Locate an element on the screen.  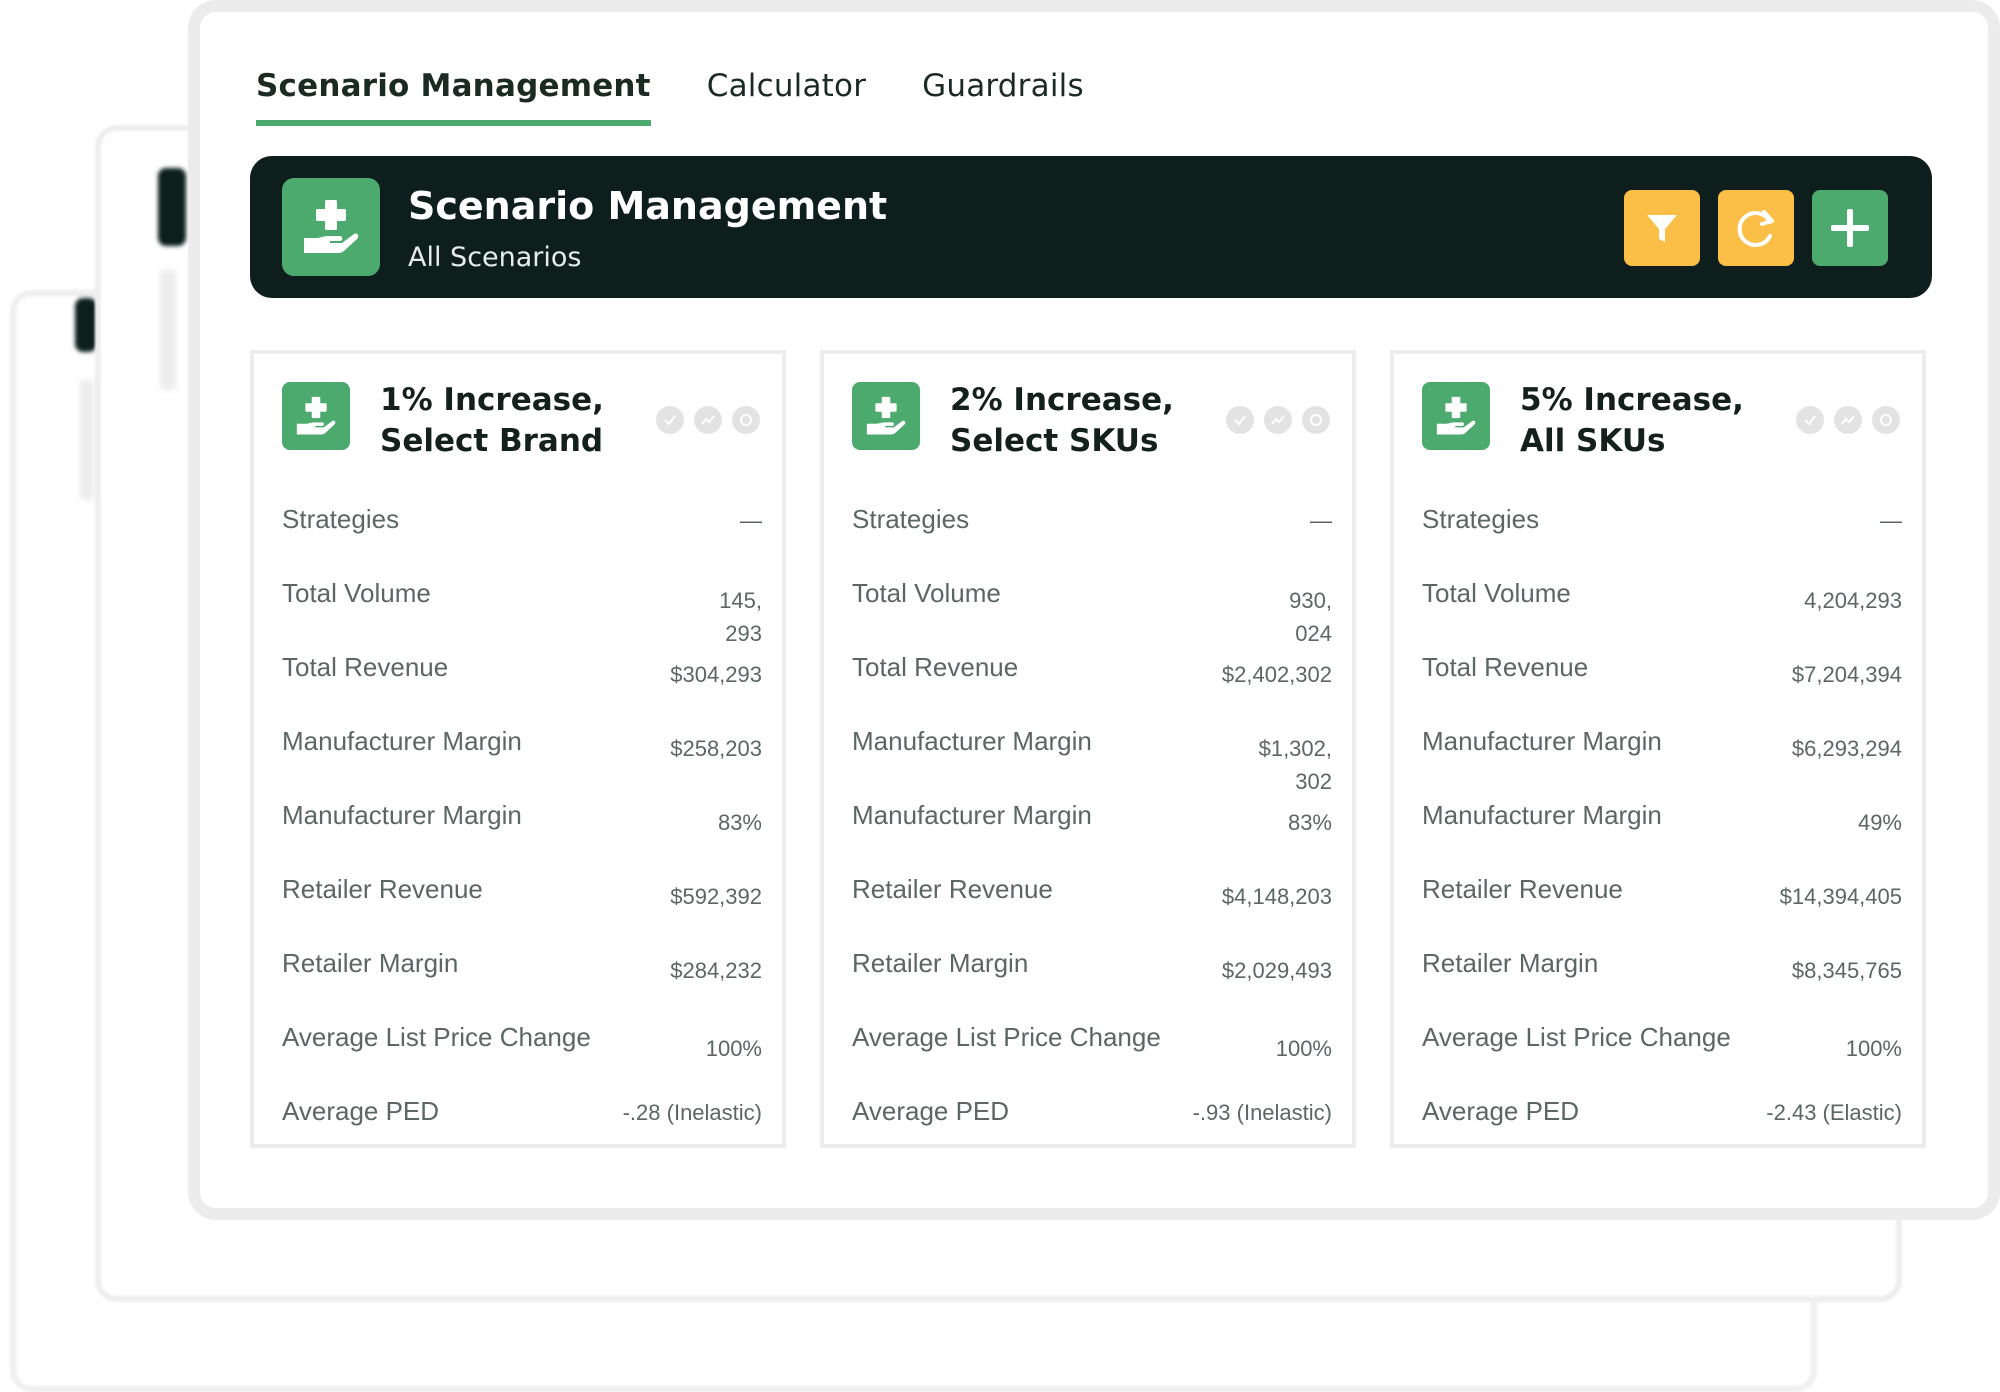
add-scenario-button is located at coordinates (1850, 228).